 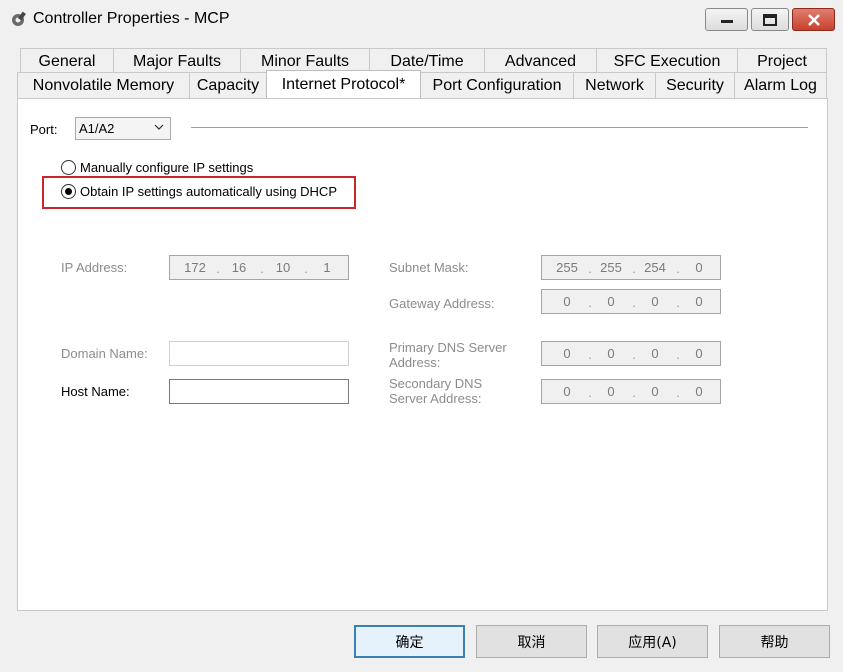 What do you see at coordinates (409, 641) in the screenshot?
I see `ok-button: 确定` at bounding box center [409, 641].